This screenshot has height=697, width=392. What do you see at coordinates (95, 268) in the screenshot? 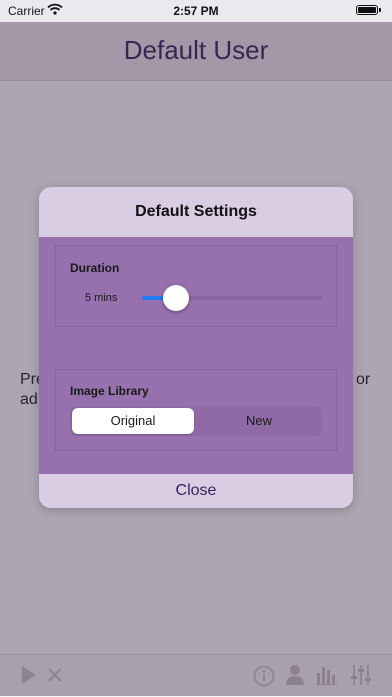
I see `duration-label: Duration` at bounding box center [95, 268].